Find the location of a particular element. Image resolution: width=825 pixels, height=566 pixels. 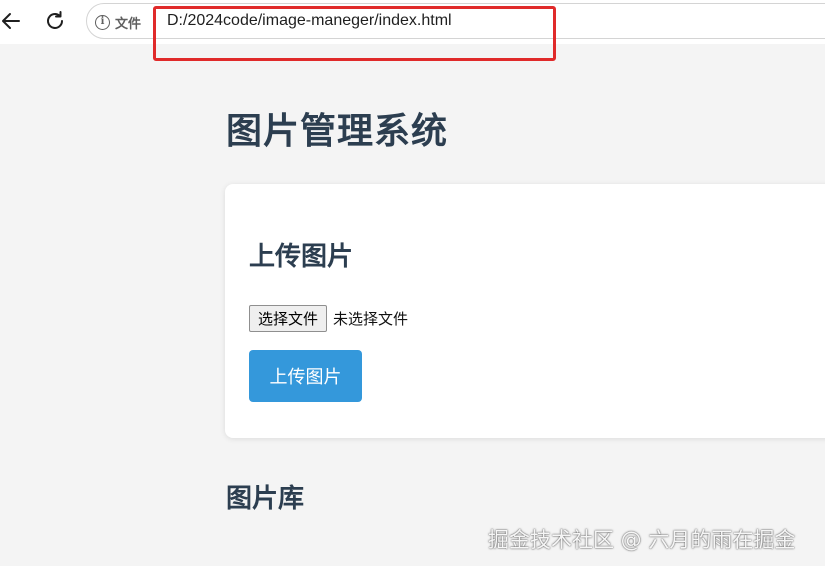

upload-button: 上传图片 is located at coordinates (305, 376).